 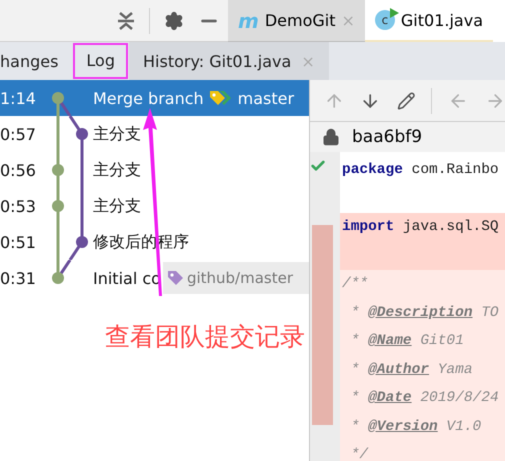 What do you see at coordinates (425, 313) in the screenshot?
I see `code-line: *@Description TO` at bounding box center [425, 313].